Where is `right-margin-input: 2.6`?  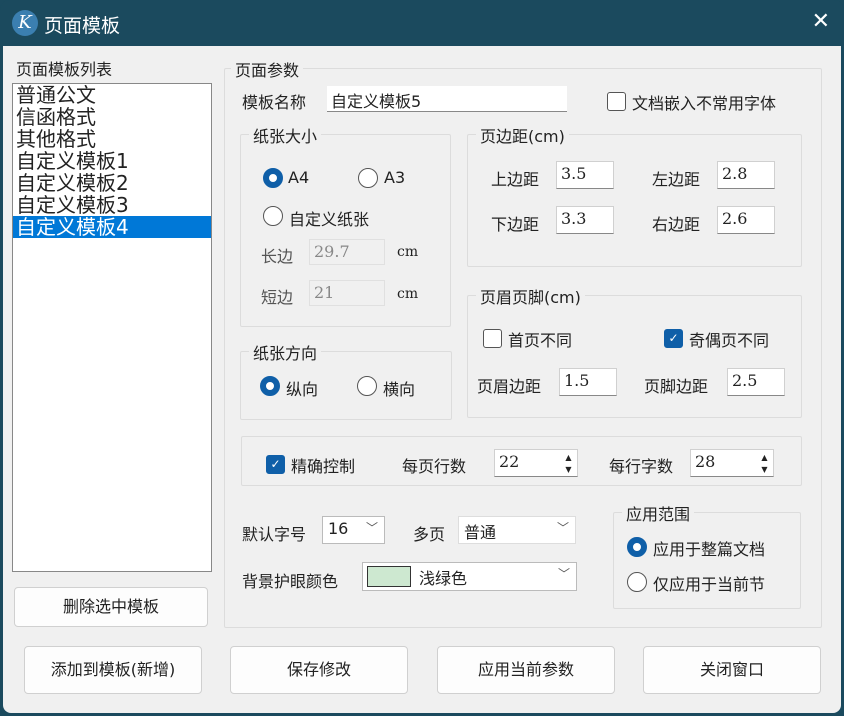 right-margin-input: 2.6 is located at coordinates (746, 220).